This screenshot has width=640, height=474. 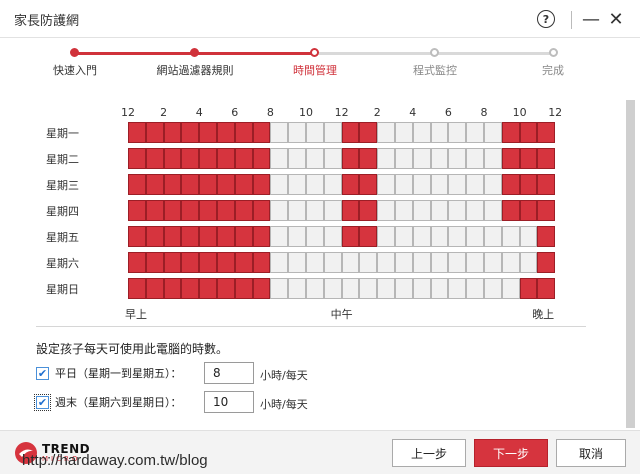 What do you see at coordinates (591, 19) in the screenshot?
I see `minimize-button: —` at bounding box center [591, 19].